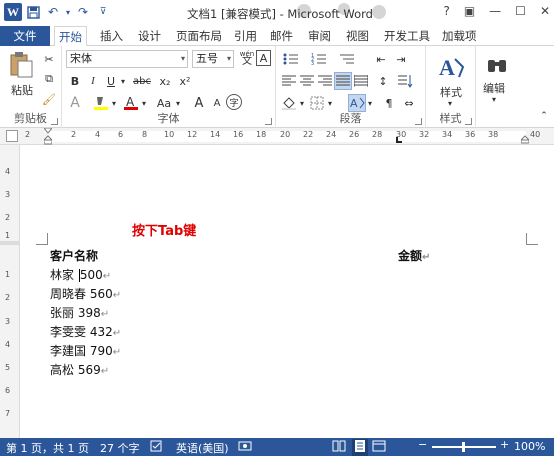 This screenshot has width=554, height=456. What do you see at coordinates (319, 36) in the screenshot?
I see `tab-review: 审阅` at bounding box center [319, 36].